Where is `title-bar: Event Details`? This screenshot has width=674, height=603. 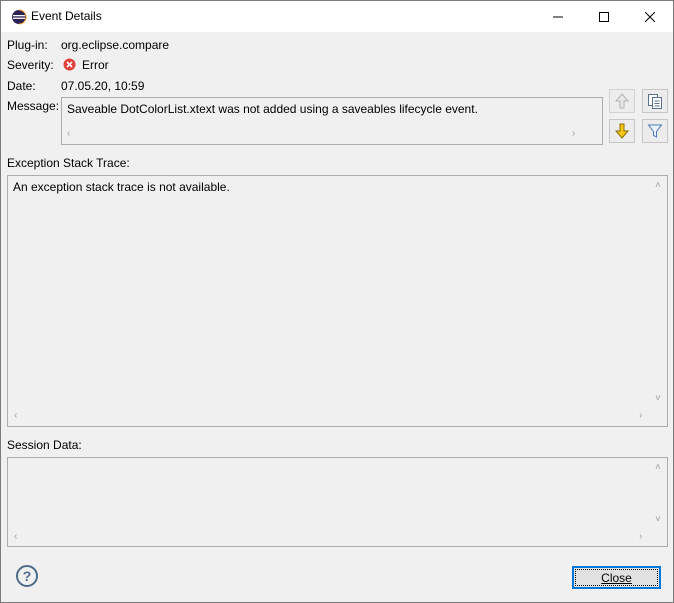 title-bar: Event Details is located at coordinates (337, 16).